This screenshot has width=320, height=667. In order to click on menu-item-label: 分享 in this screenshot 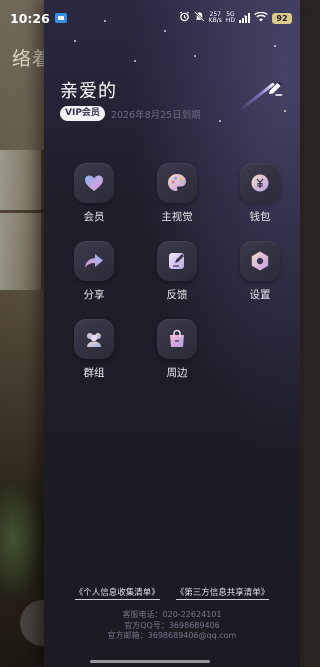, I will do `click(94, 295)`.